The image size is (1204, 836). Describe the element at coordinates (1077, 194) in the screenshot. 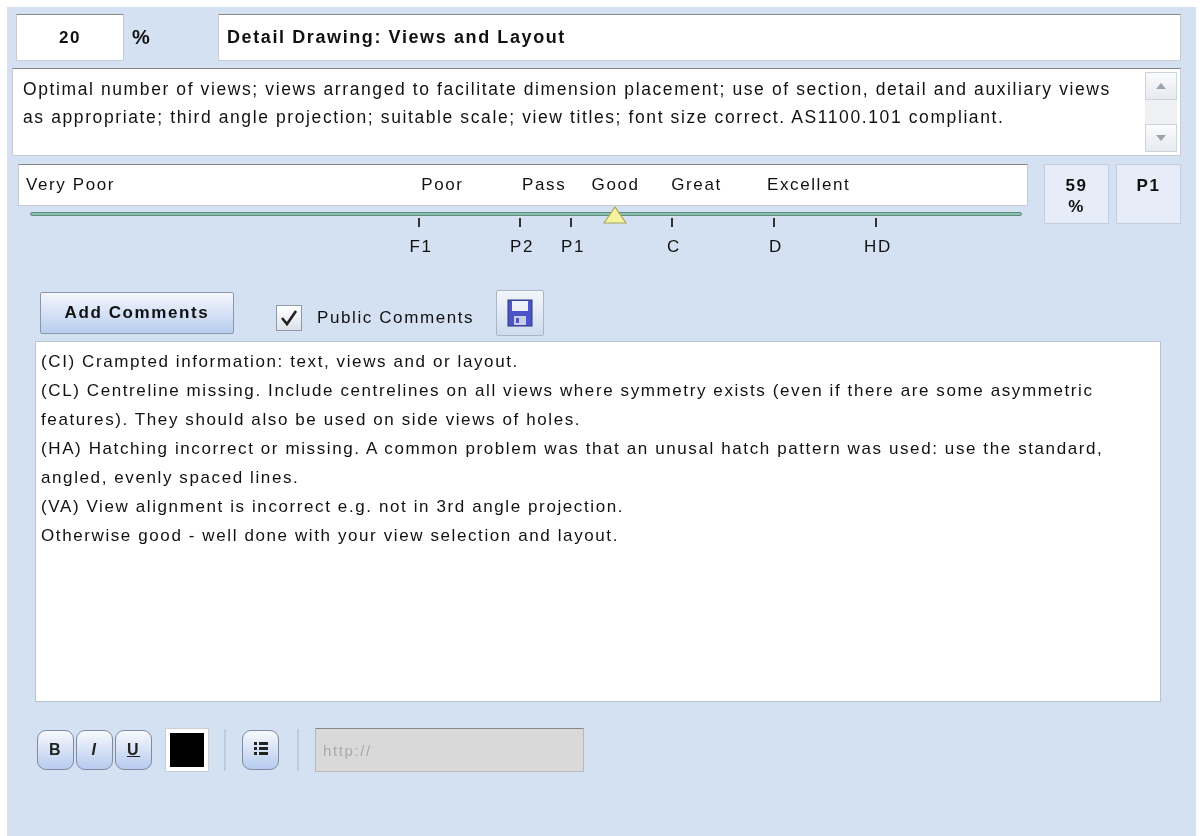

I see `score-box: 59 %` at that location.